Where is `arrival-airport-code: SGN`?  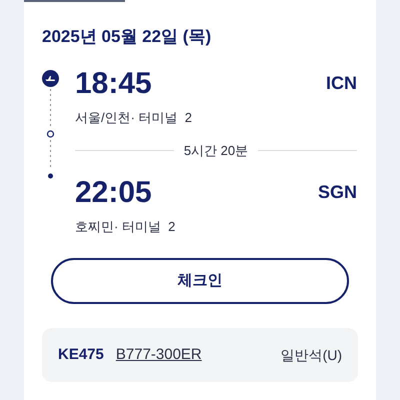 arrival-airport-code: SGN is located at coordinates (337, 192).